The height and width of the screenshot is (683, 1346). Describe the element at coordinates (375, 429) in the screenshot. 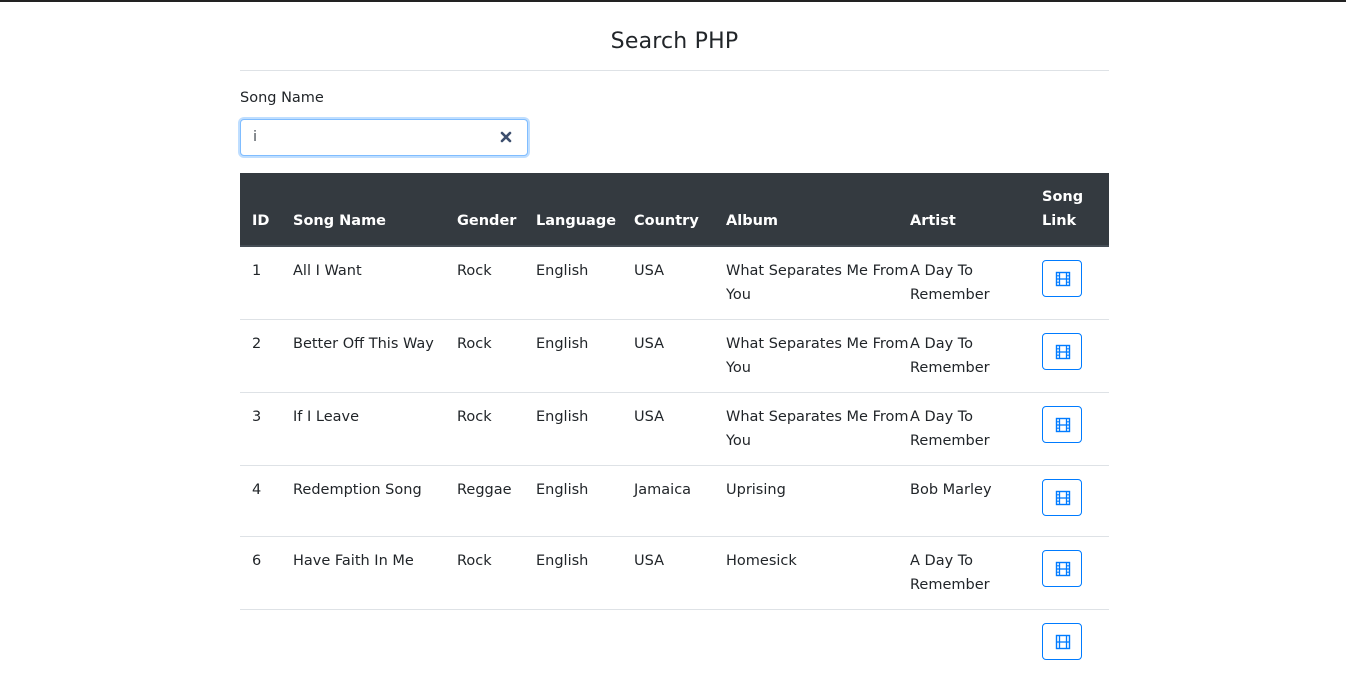

I see `cell-song-name: If I Leave` at that location.